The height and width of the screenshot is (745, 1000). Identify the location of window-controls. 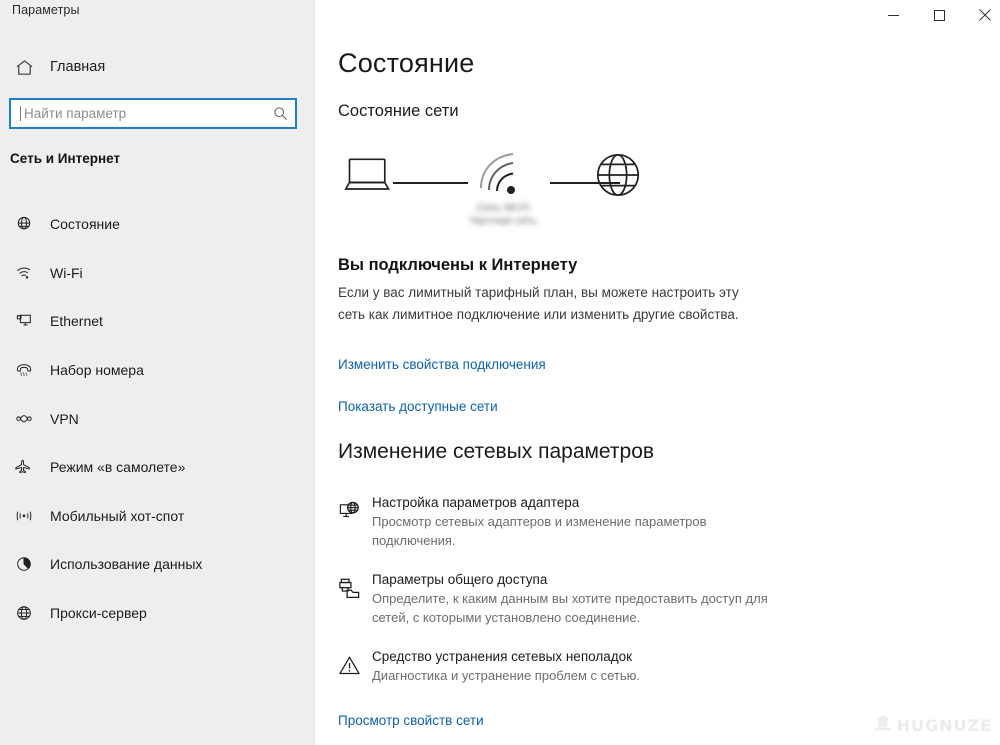
(935, 15).